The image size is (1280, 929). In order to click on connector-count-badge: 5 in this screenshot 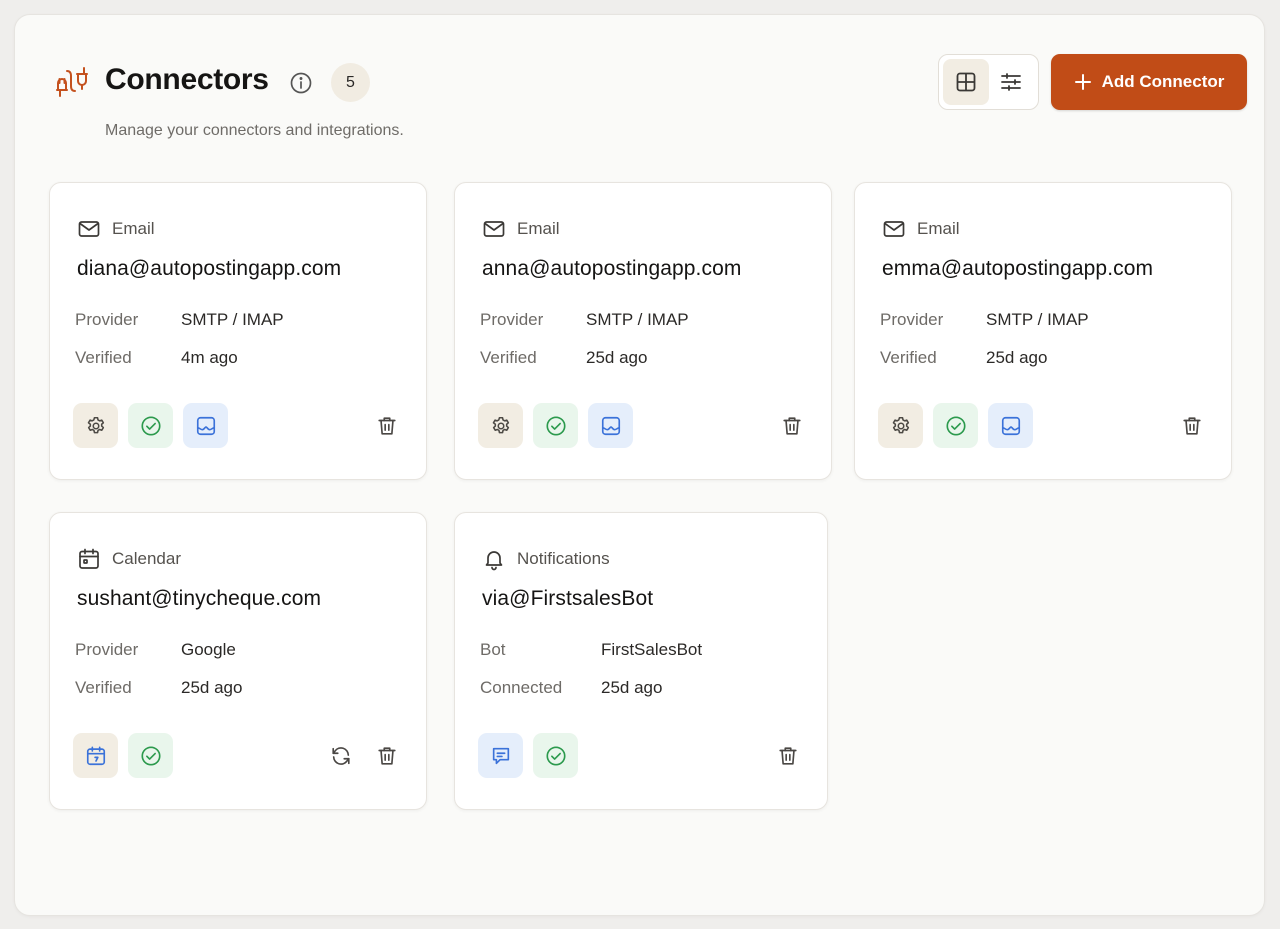, I will do `click(350, 82)`.